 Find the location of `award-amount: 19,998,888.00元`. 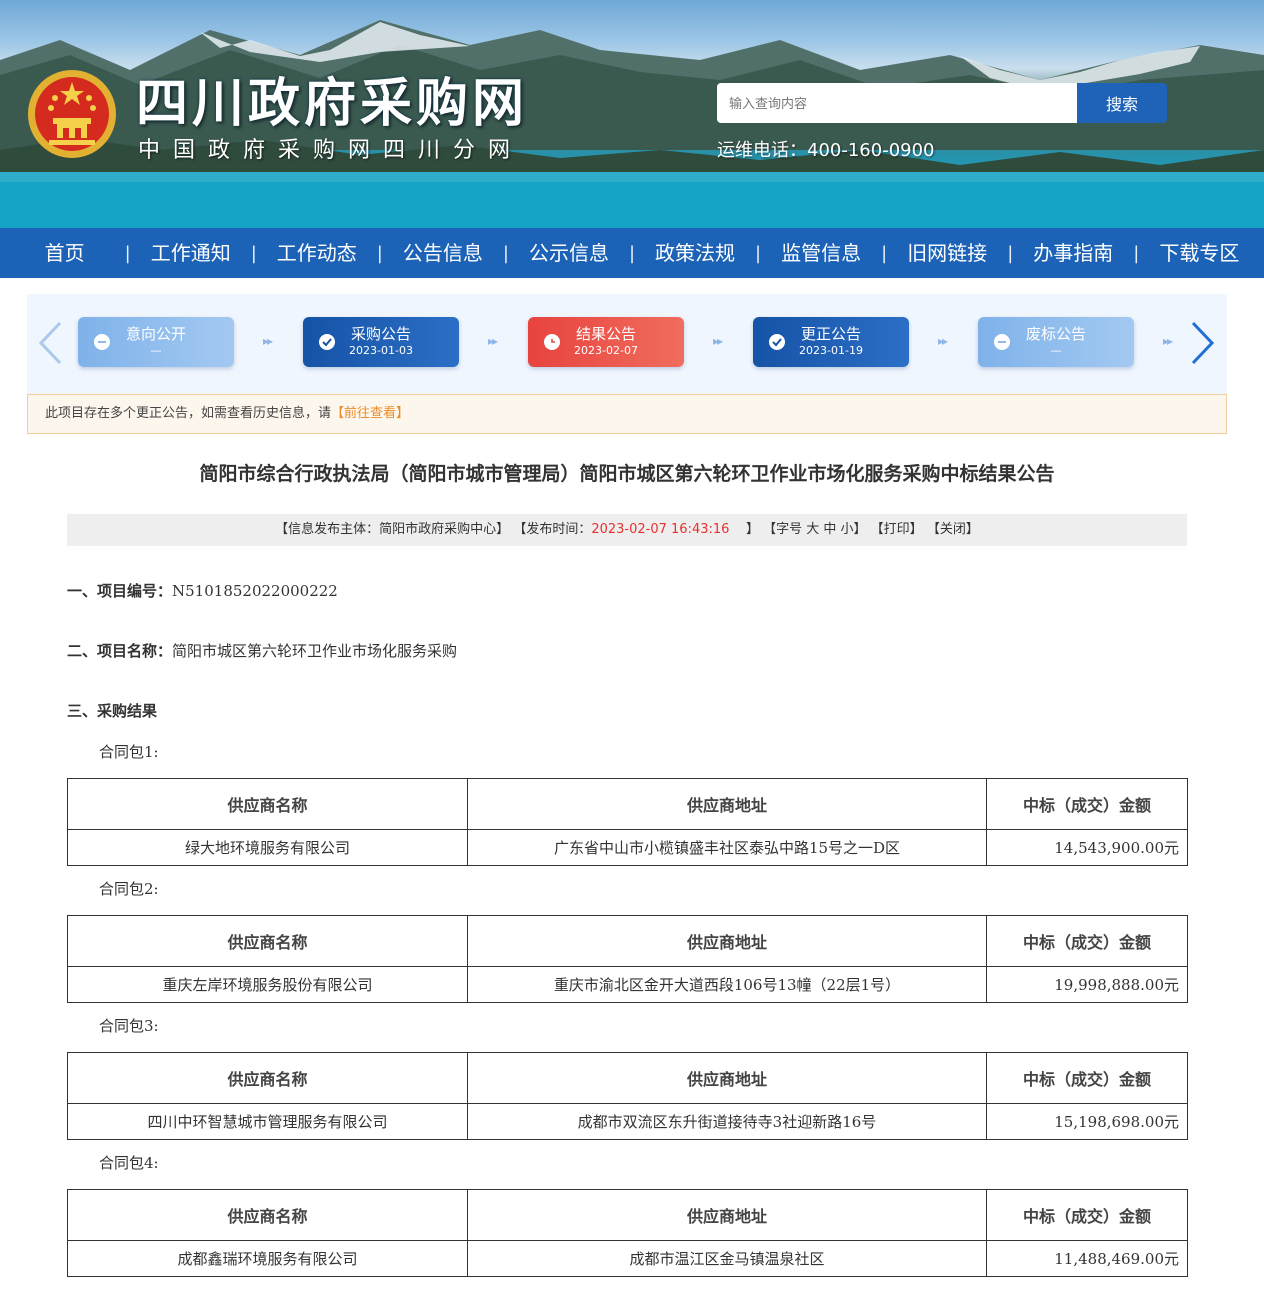

award-amount: 19,998,888.00元 is located at coordinates (1087, 984).